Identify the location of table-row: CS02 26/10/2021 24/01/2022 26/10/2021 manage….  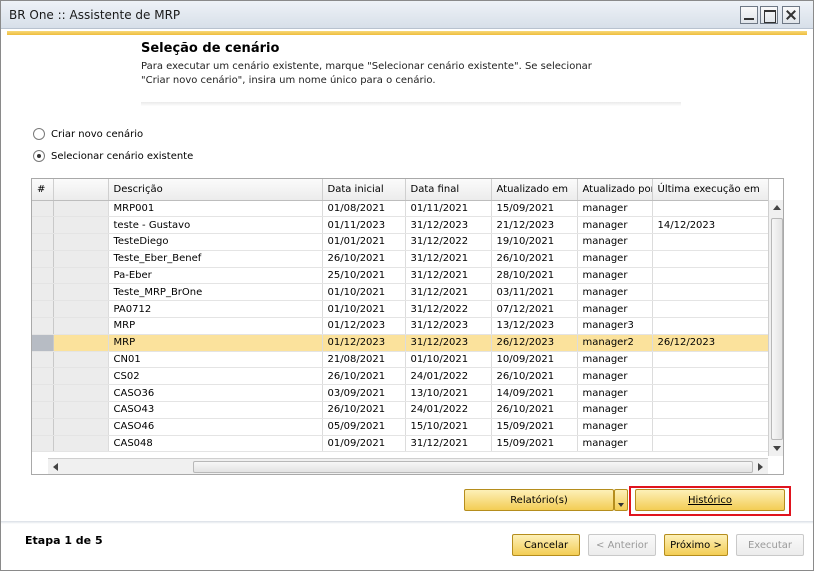
(400, 376).